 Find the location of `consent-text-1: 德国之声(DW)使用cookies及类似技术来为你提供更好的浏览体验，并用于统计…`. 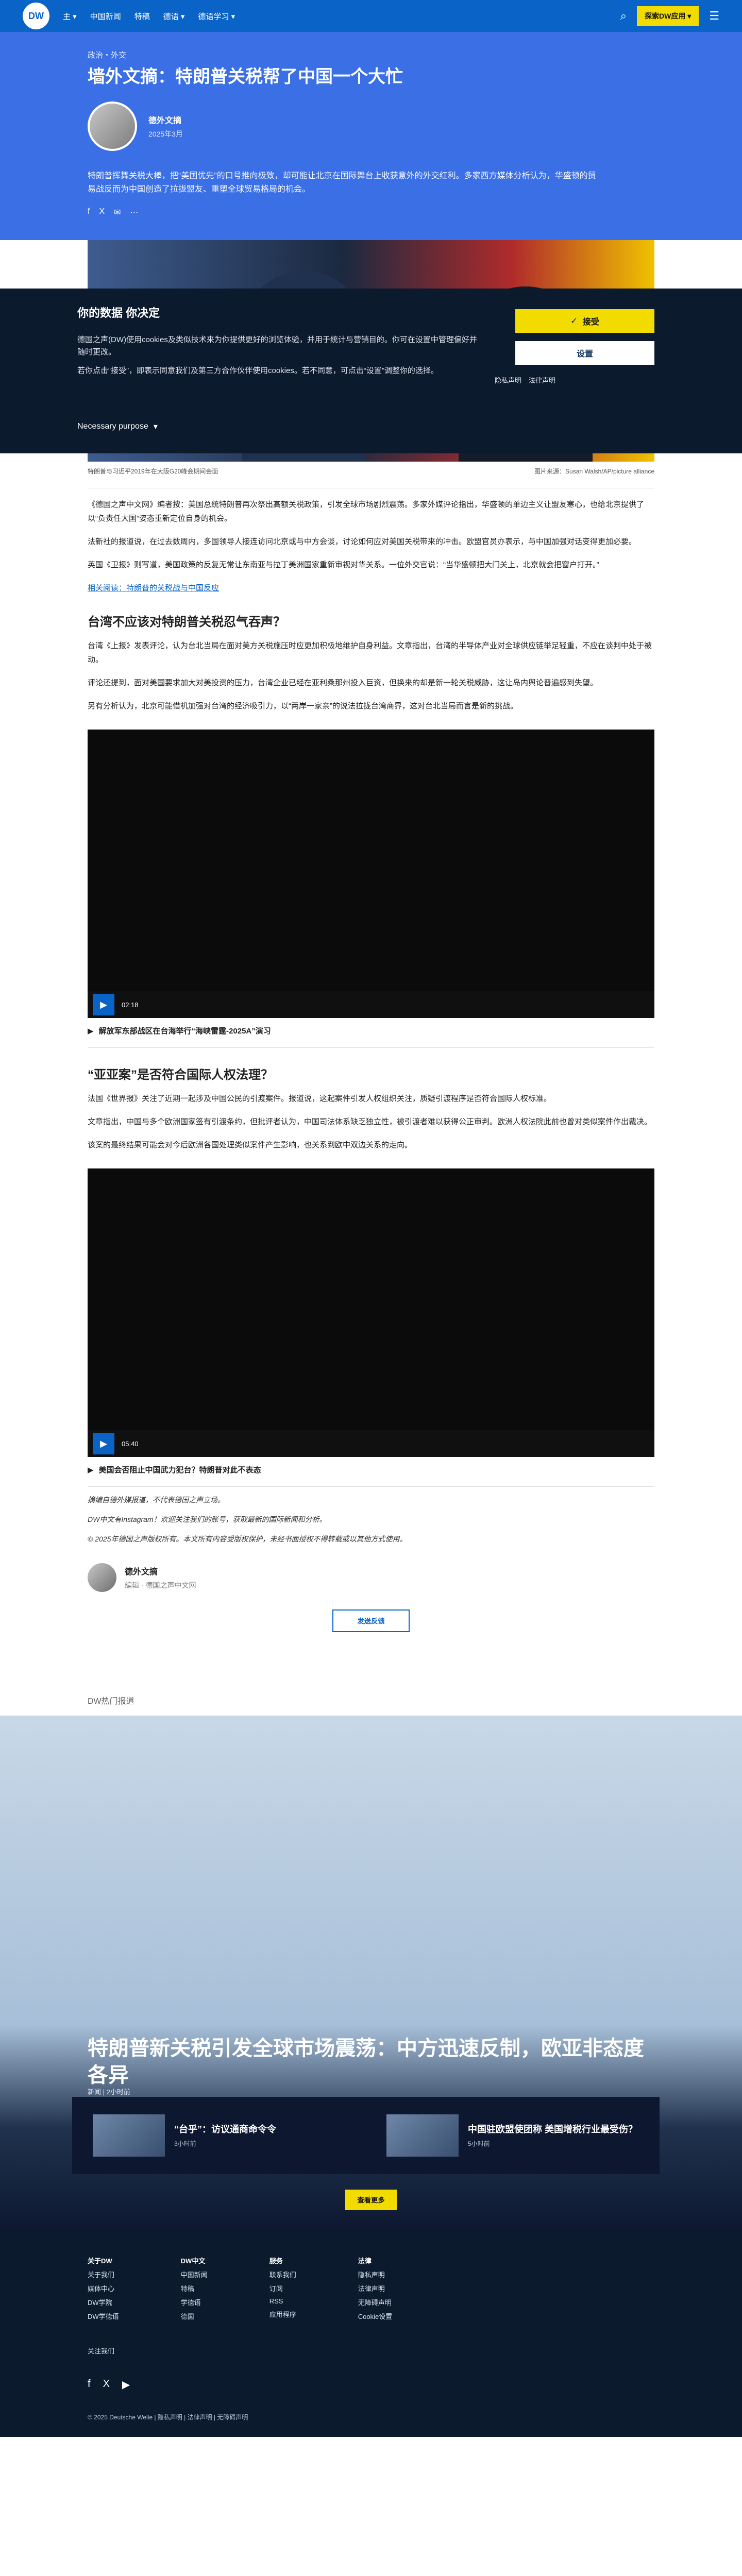

consent-text-1: 德国之声(DW)使用cookies及类似技术来为你提供更好的浏览体验，并用于统计… is located at coordinates (277, 346).